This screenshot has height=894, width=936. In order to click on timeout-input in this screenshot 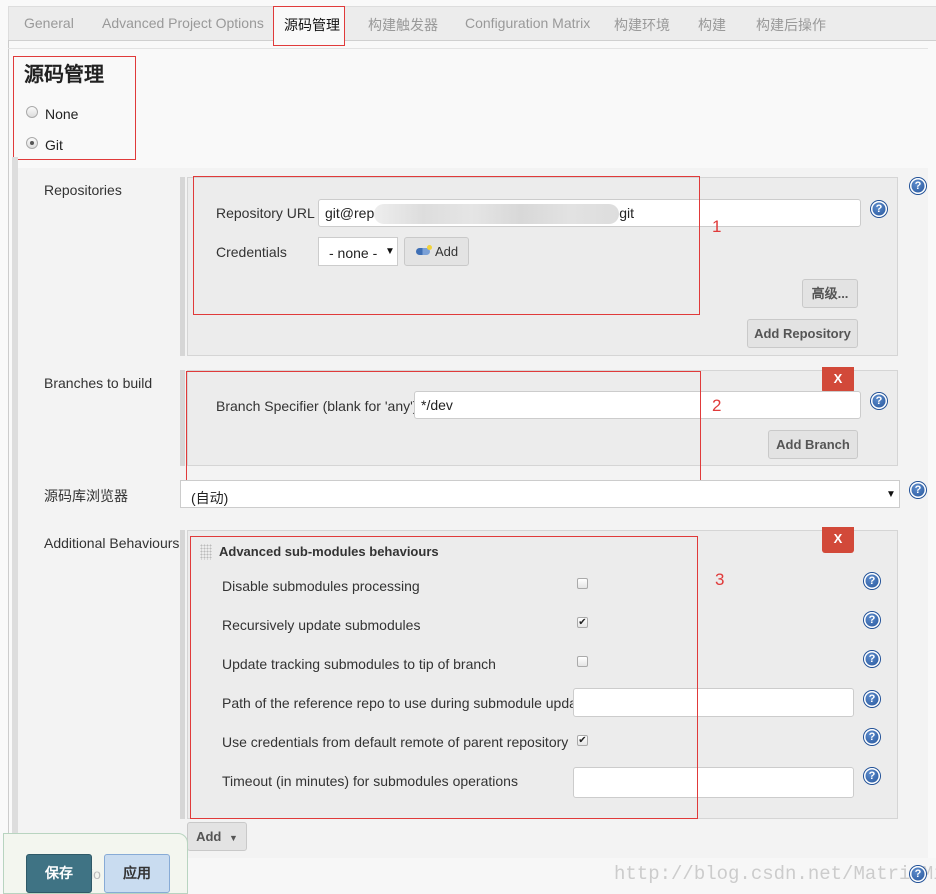, I will do `click(713, 782)`.